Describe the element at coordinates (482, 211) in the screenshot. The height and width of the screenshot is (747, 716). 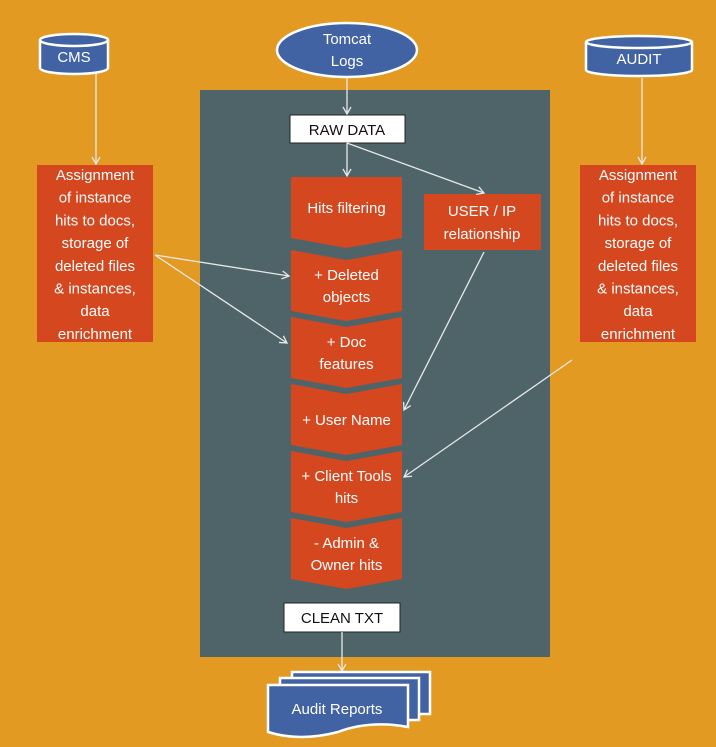
I see `user-ip-label-1: USER / IP` at that location.